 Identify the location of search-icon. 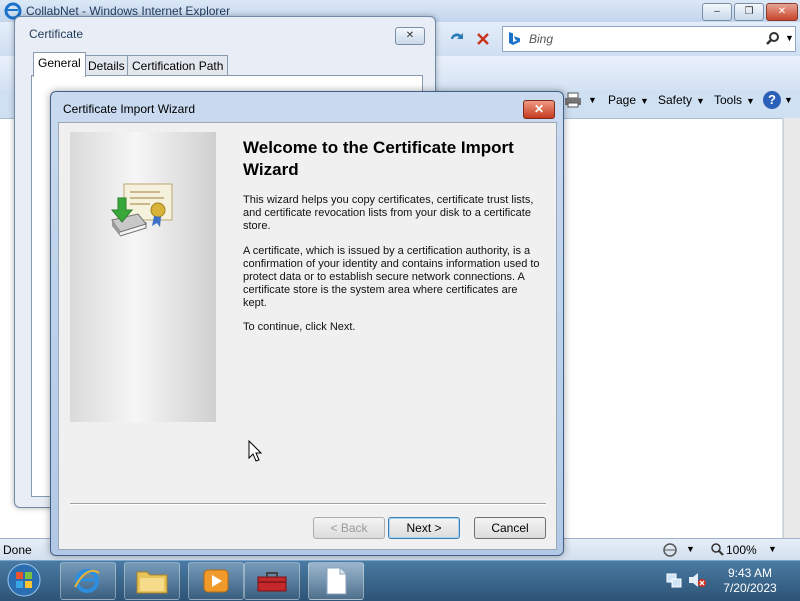
(773, 39).